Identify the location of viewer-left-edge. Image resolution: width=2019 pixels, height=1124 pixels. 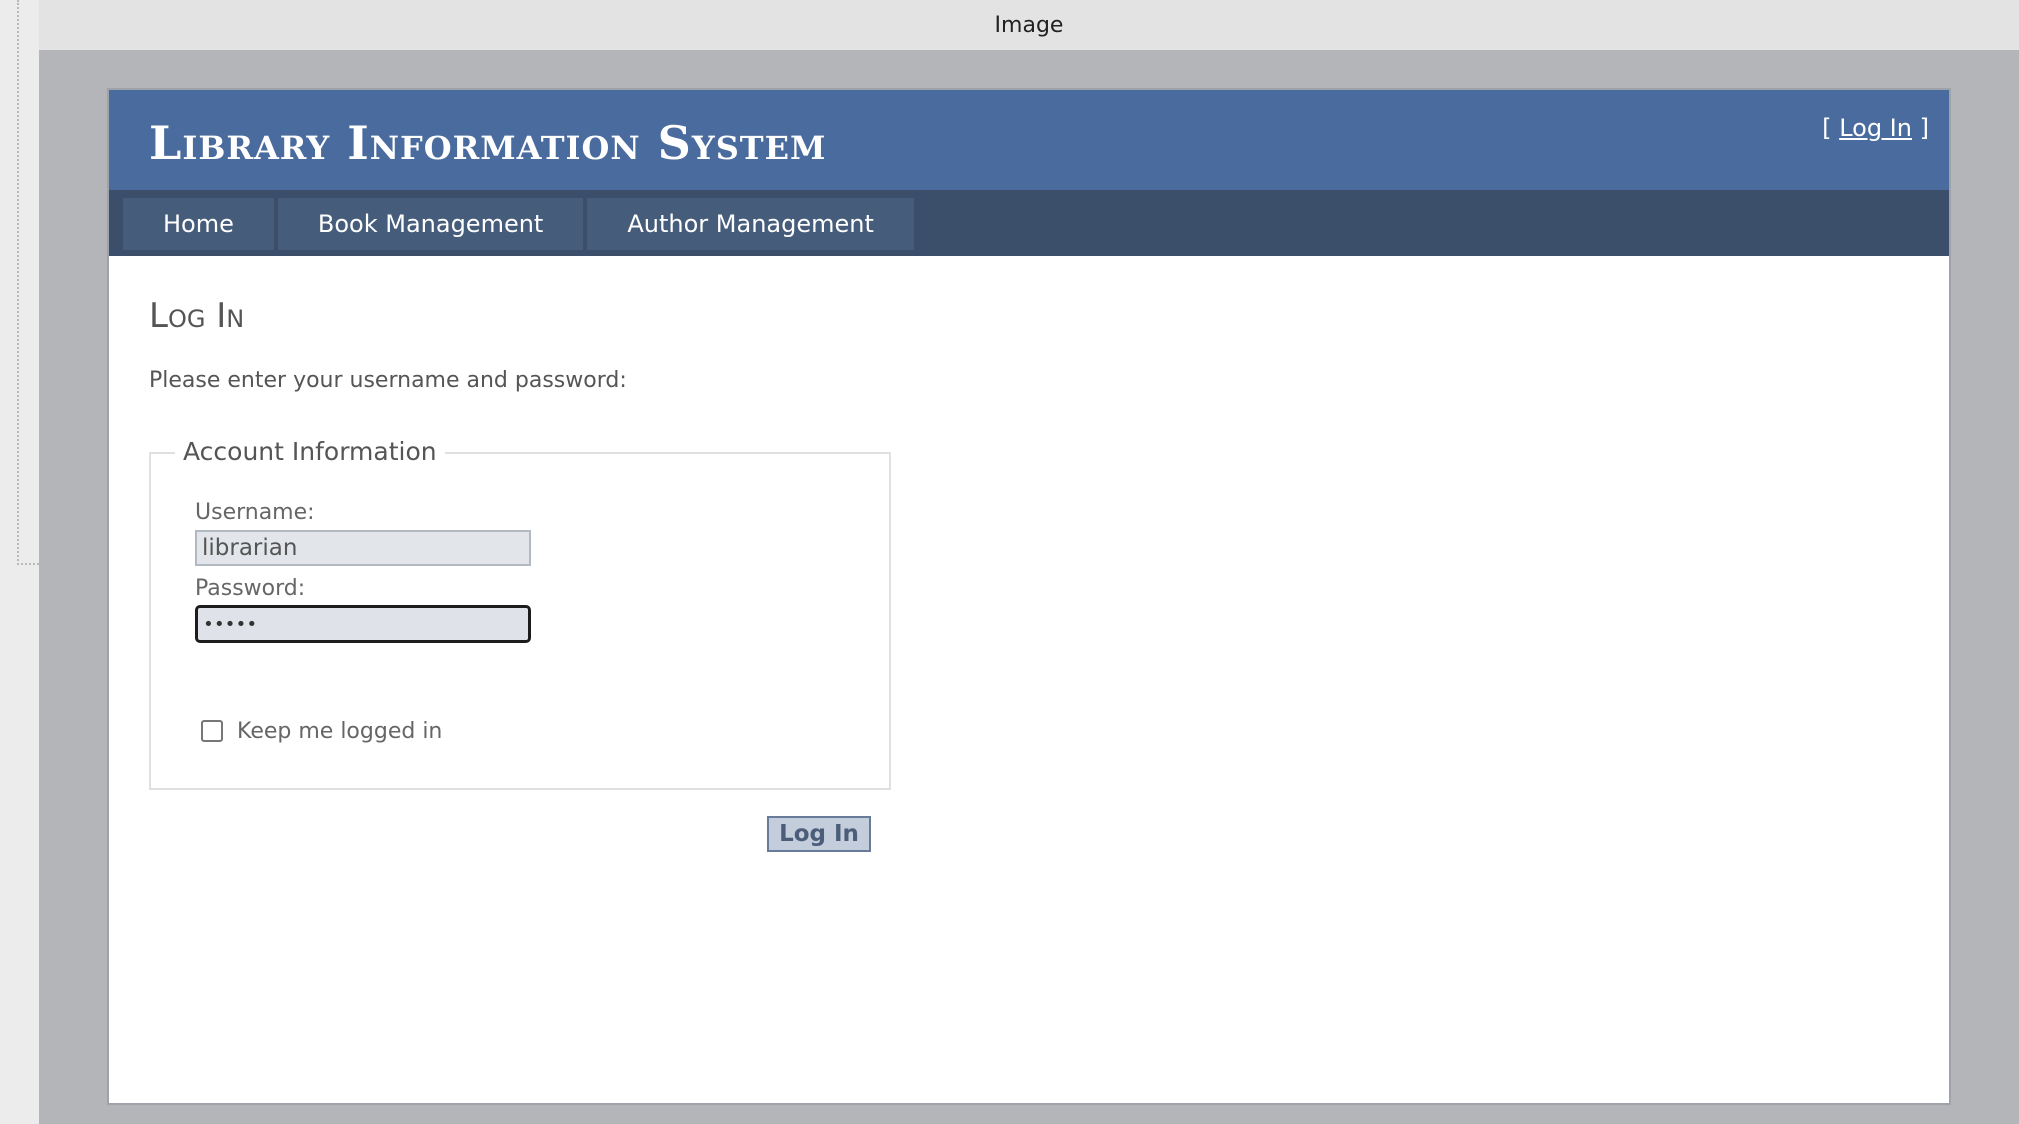
(18, 282).